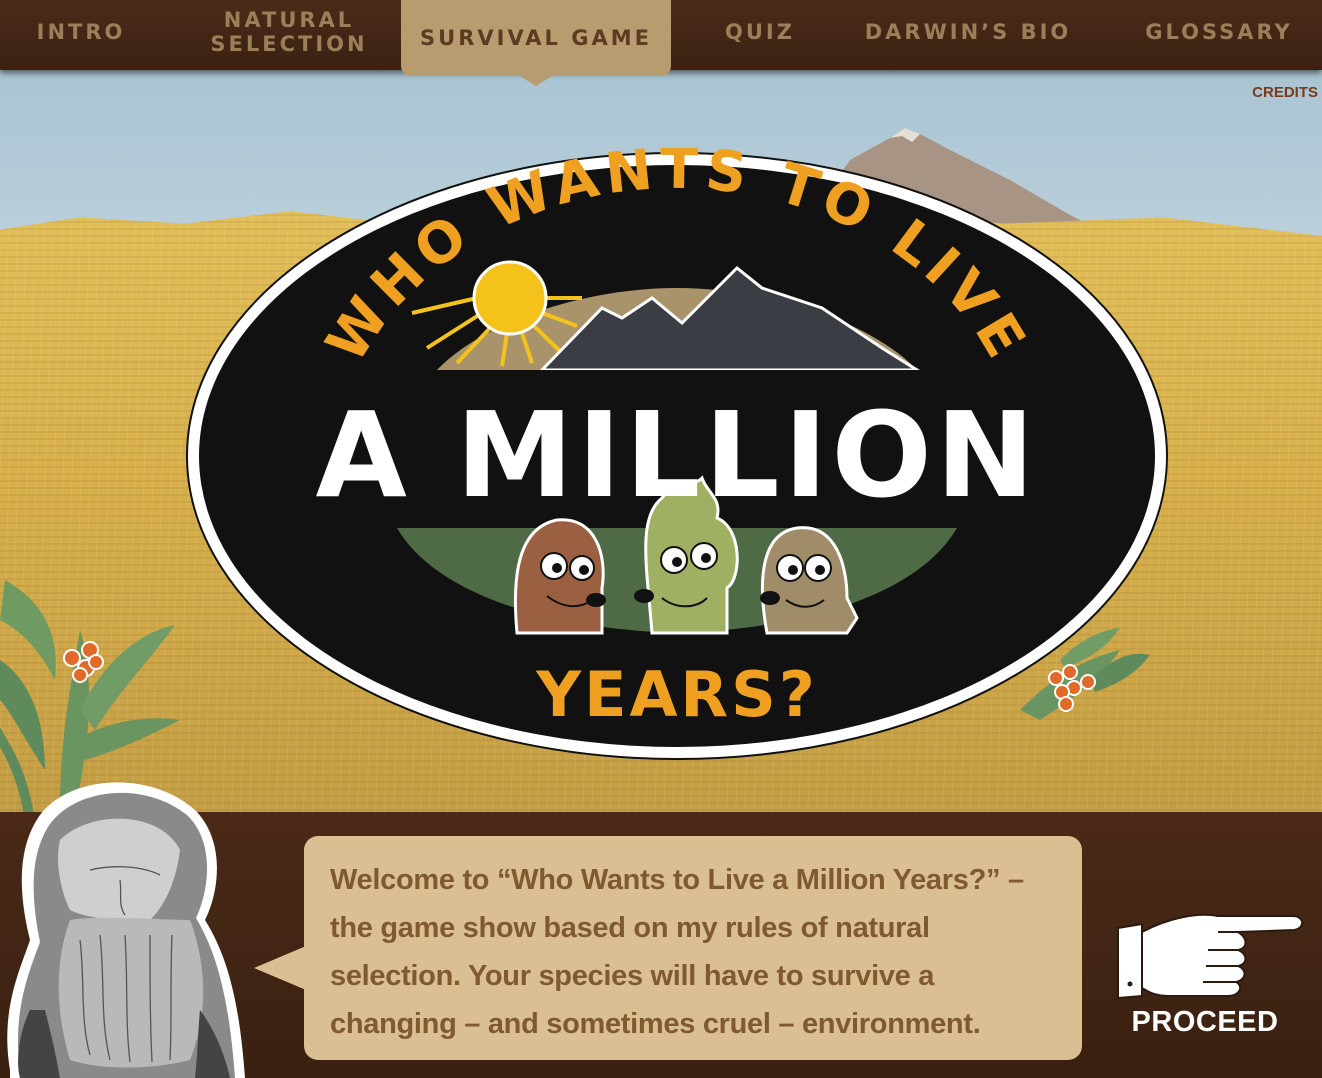  I want to click on credits-link: CREDITS, so click(1285, 92).